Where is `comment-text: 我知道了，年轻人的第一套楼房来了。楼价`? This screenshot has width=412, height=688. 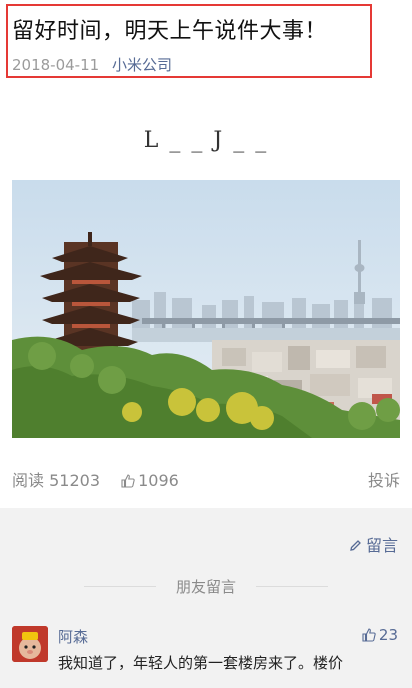 comment-text: 我知道了，年轻人的第一套楼房来了。楼价 is located at coordinates (201, 663).